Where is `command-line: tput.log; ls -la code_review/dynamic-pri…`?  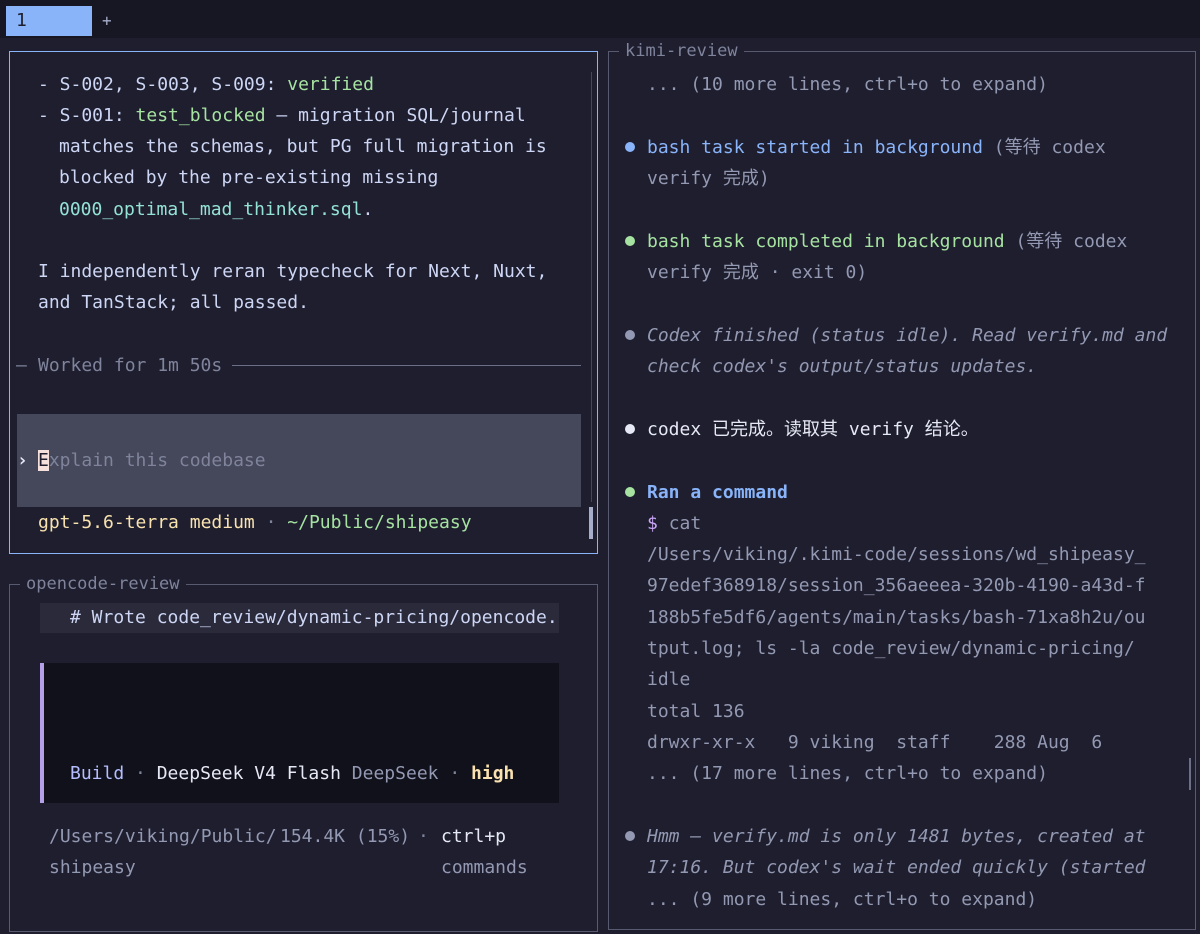 command-line: tput.log; ls -la code_review/dynamic-pri… is located at coordinates (891, 648).